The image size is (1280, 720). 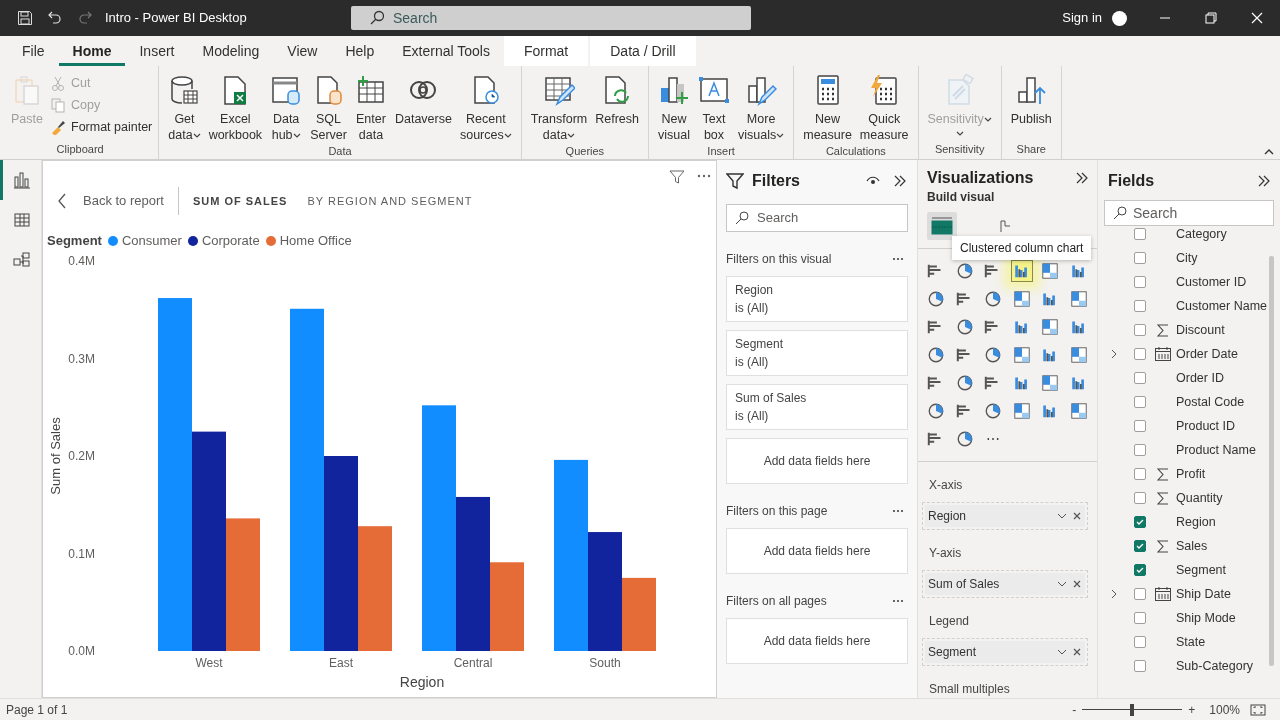 What do you see at coordinates (1186, 546) in the screenshot?
I see `field-item: Sales` at bounding box center [1186, 546].